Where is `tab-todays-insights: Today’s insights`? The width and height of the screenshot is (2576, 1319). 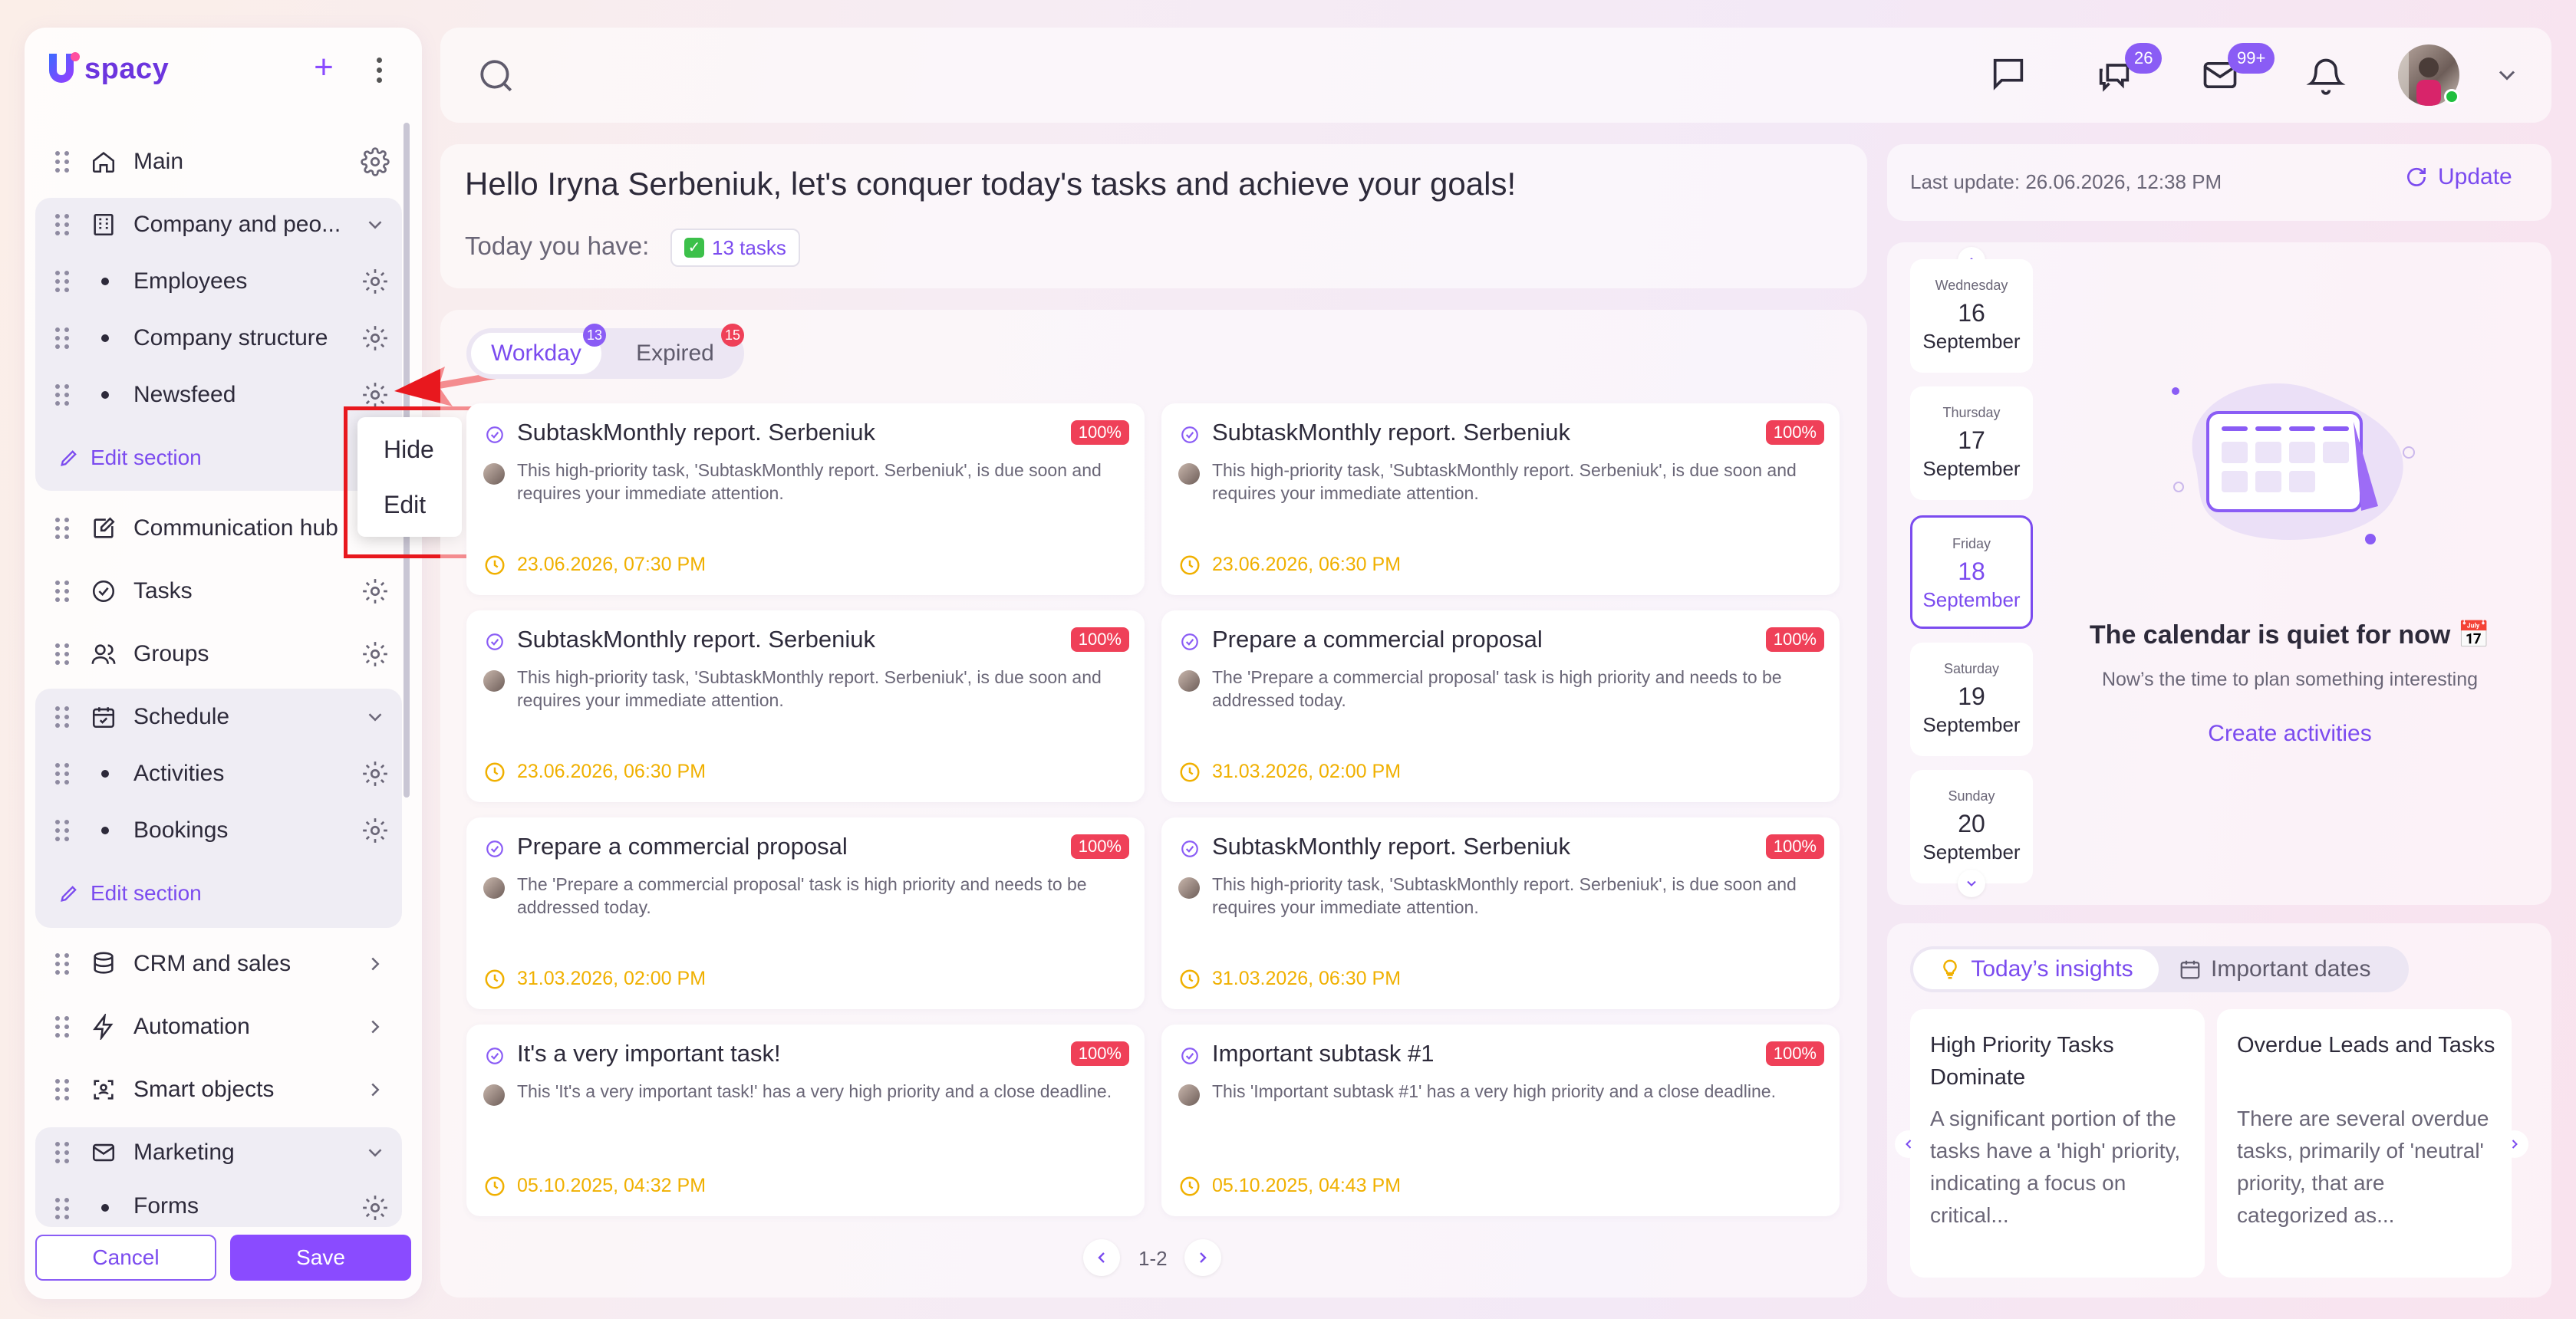
tab-todays-insights: Today’s insights is located at coordinates (2036, 969).